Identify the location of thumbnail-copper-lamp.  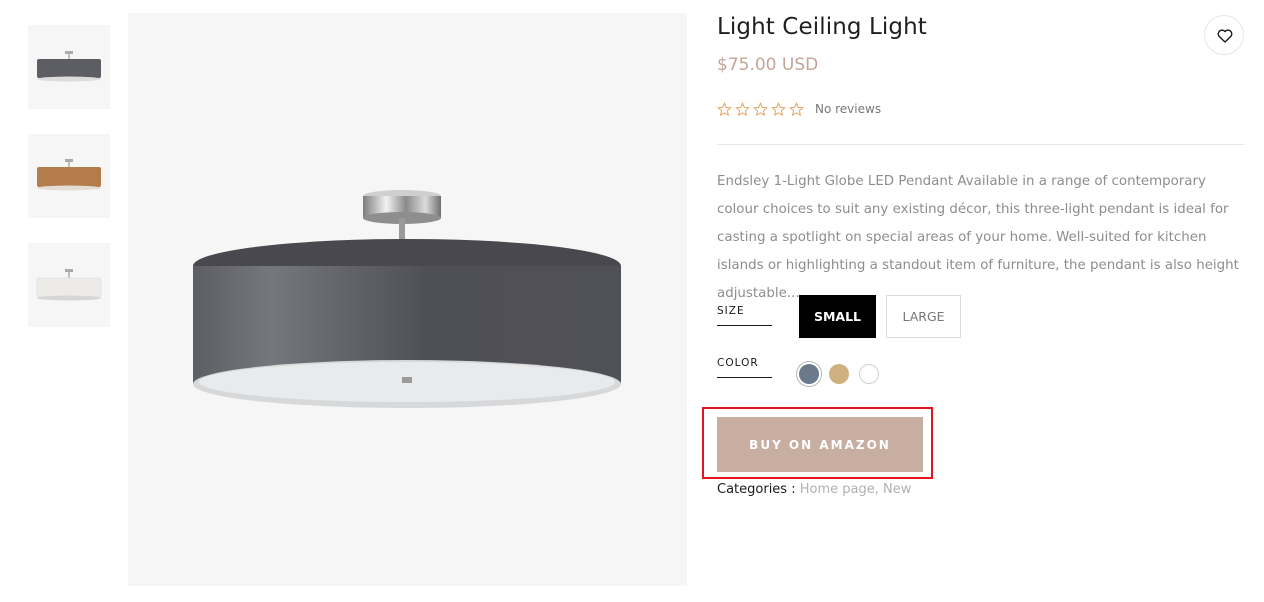
(69, 176).